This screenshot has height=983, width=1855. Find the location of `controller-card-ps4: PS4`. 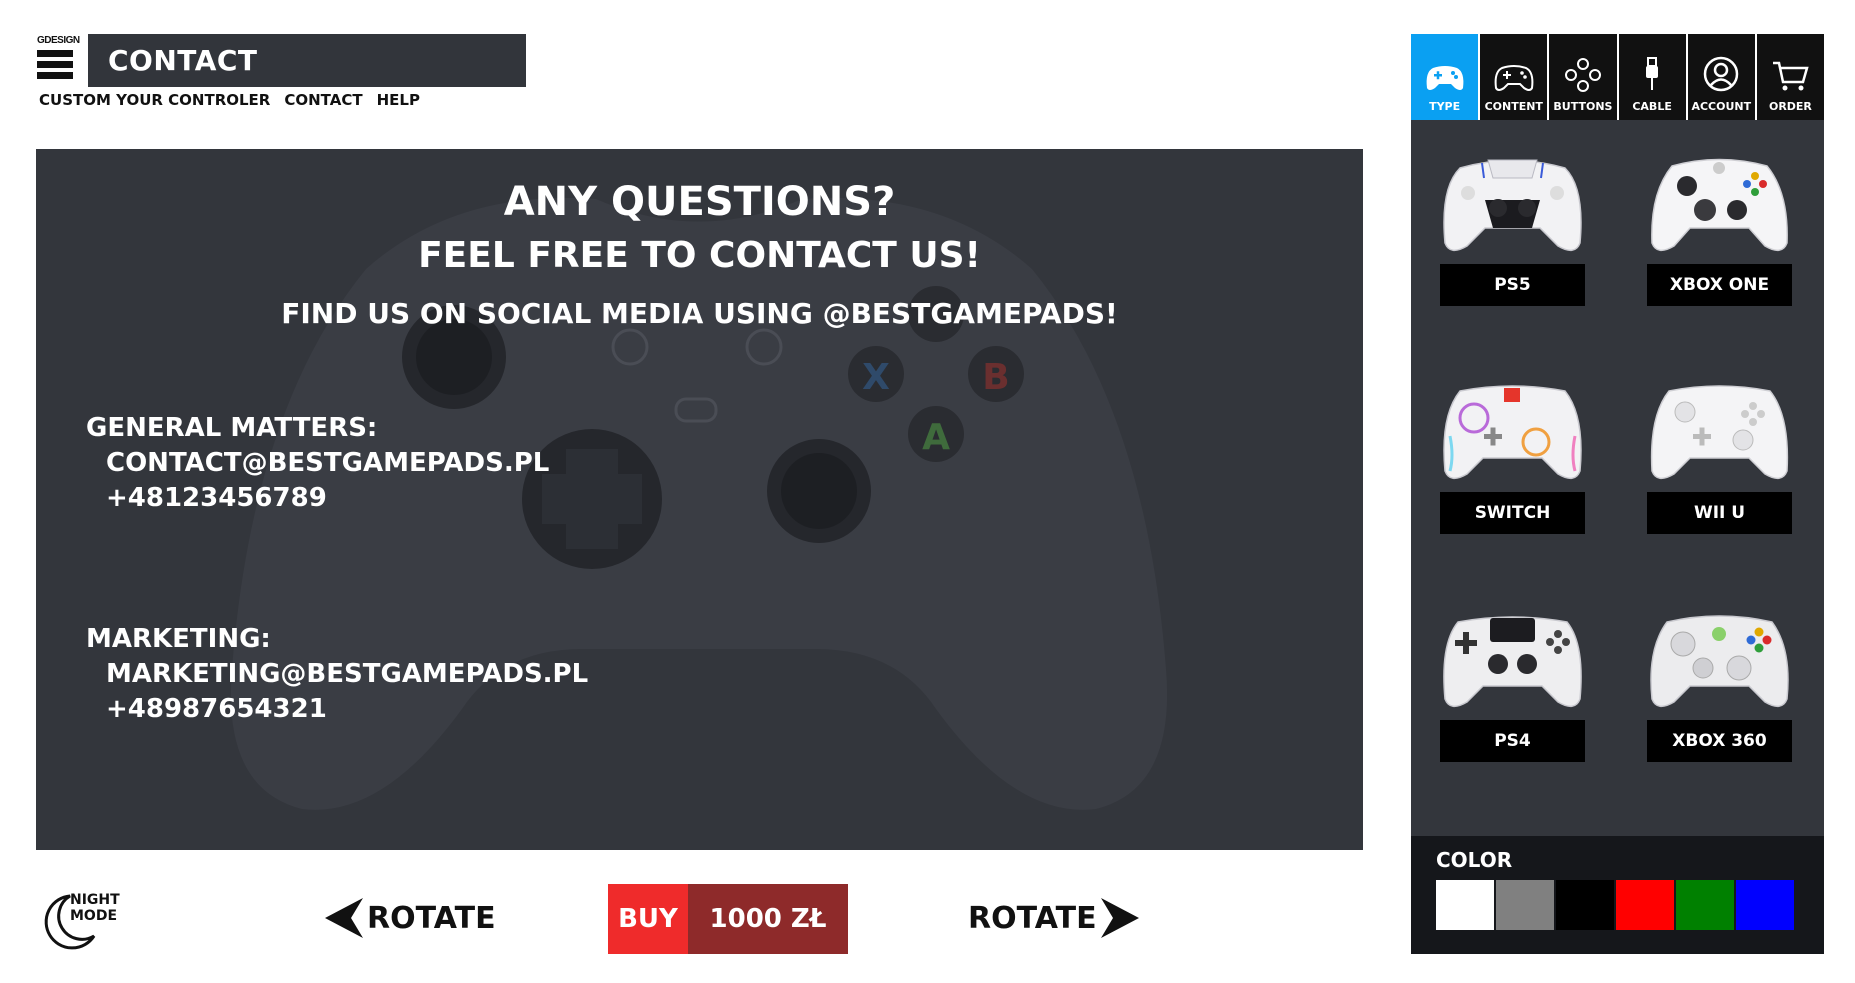

controller-card-ps4: PS4 is located at coordinates (1512, 683).